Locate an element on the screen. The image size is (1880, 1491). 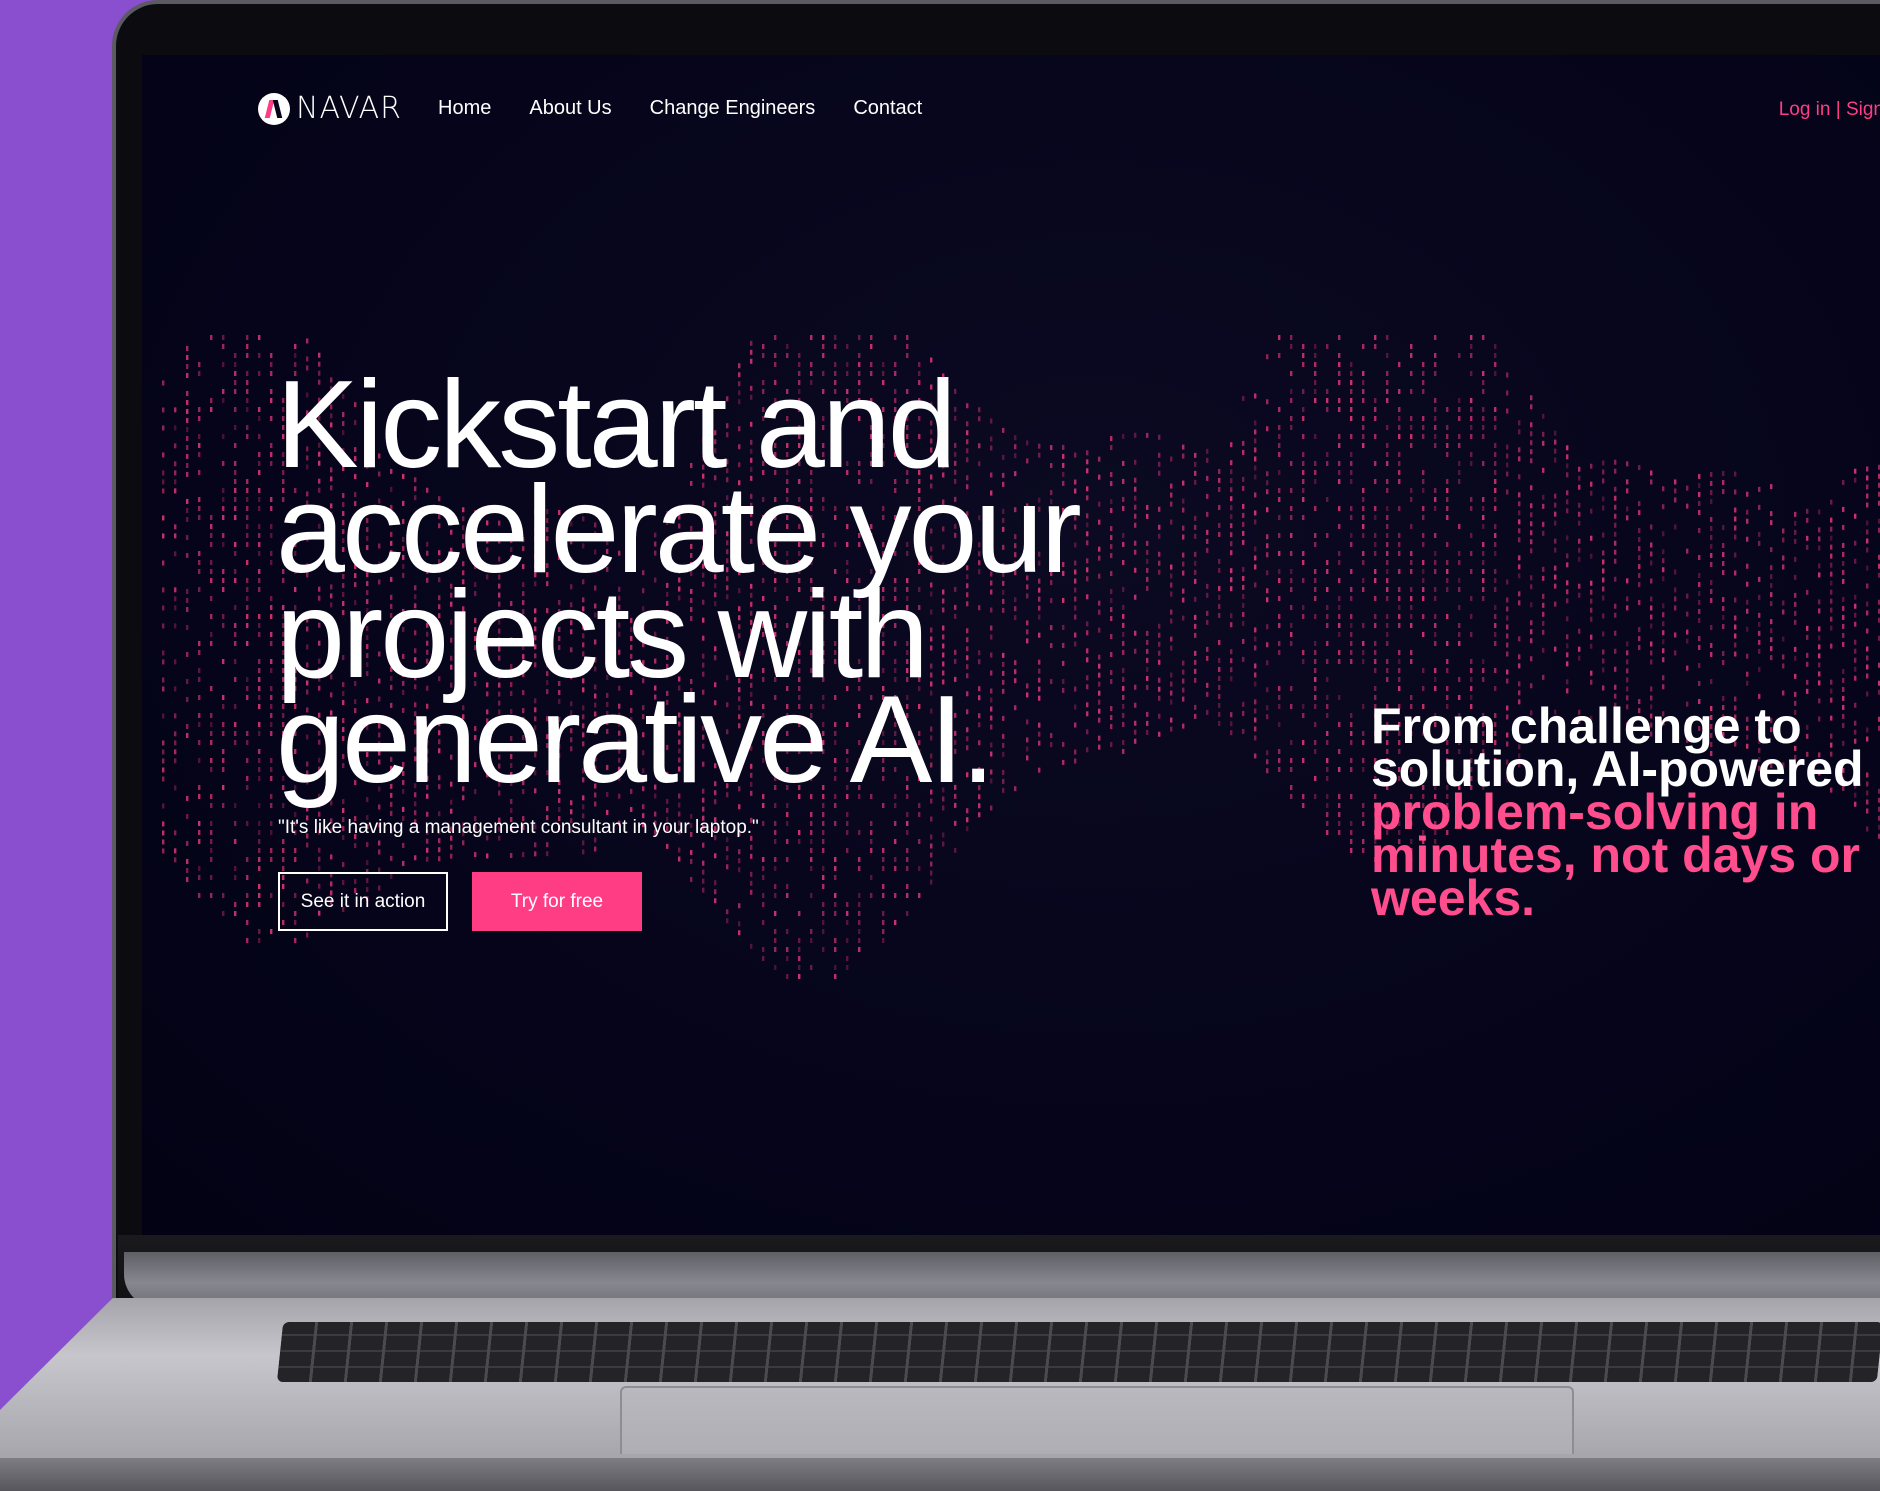
try-for-free-button: Try for free is located at coordinates (557, 901).